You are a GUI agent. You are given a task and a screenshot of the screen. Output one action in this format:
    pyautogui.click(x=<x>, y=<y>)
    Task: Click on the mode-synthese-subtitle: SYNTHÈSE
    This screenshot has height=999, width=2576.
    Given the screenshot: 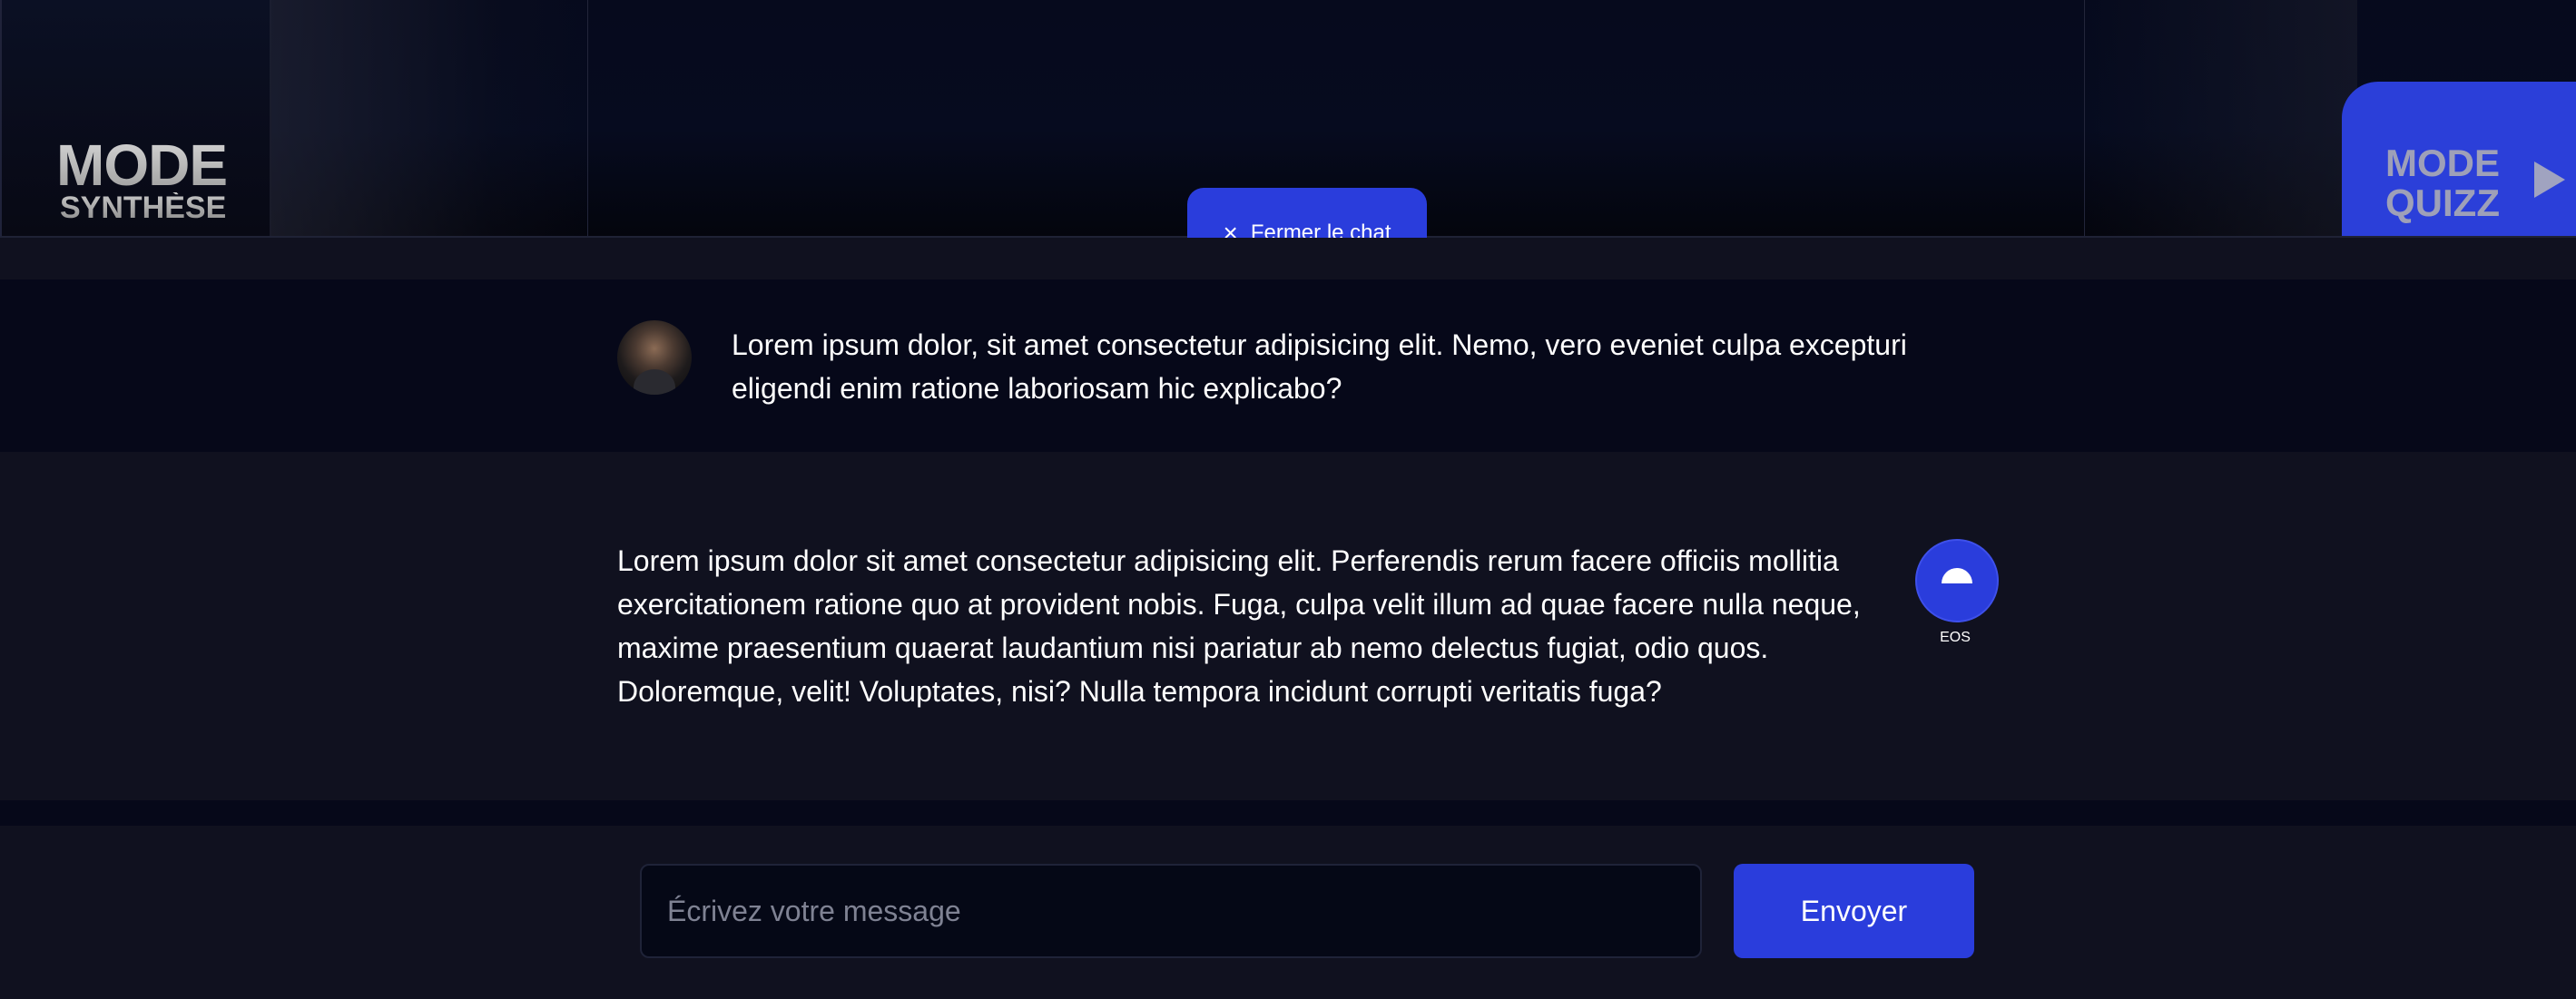 What is the action you would take?
    pyautogui.click(x=143, y=208)
    